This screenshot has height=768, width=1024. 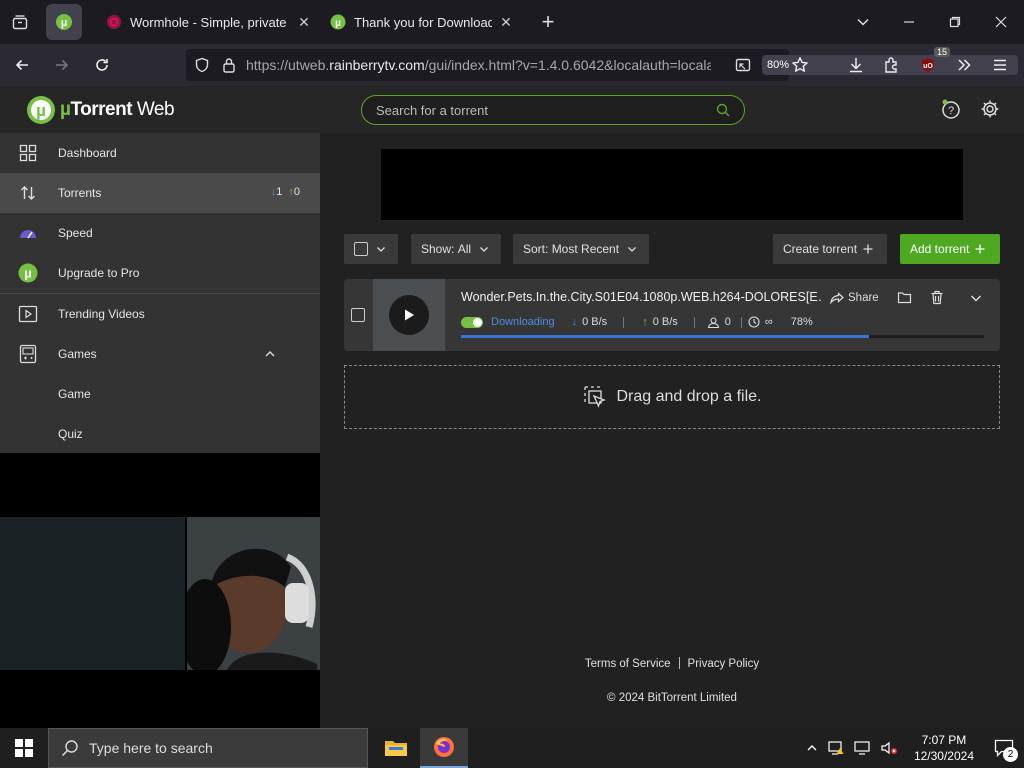 I want to click on utorrent-icon: µ, so click(x=64, y=22).